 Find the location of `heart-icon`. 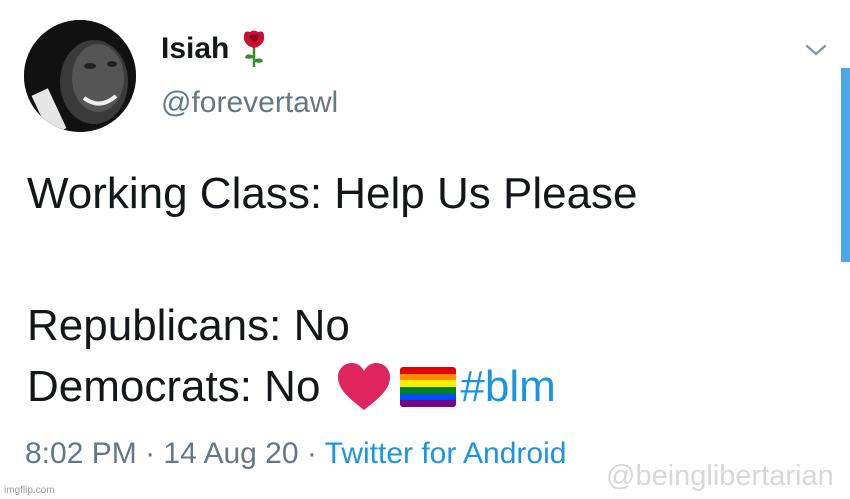

heart-icon is located at coordinates (356, 387).